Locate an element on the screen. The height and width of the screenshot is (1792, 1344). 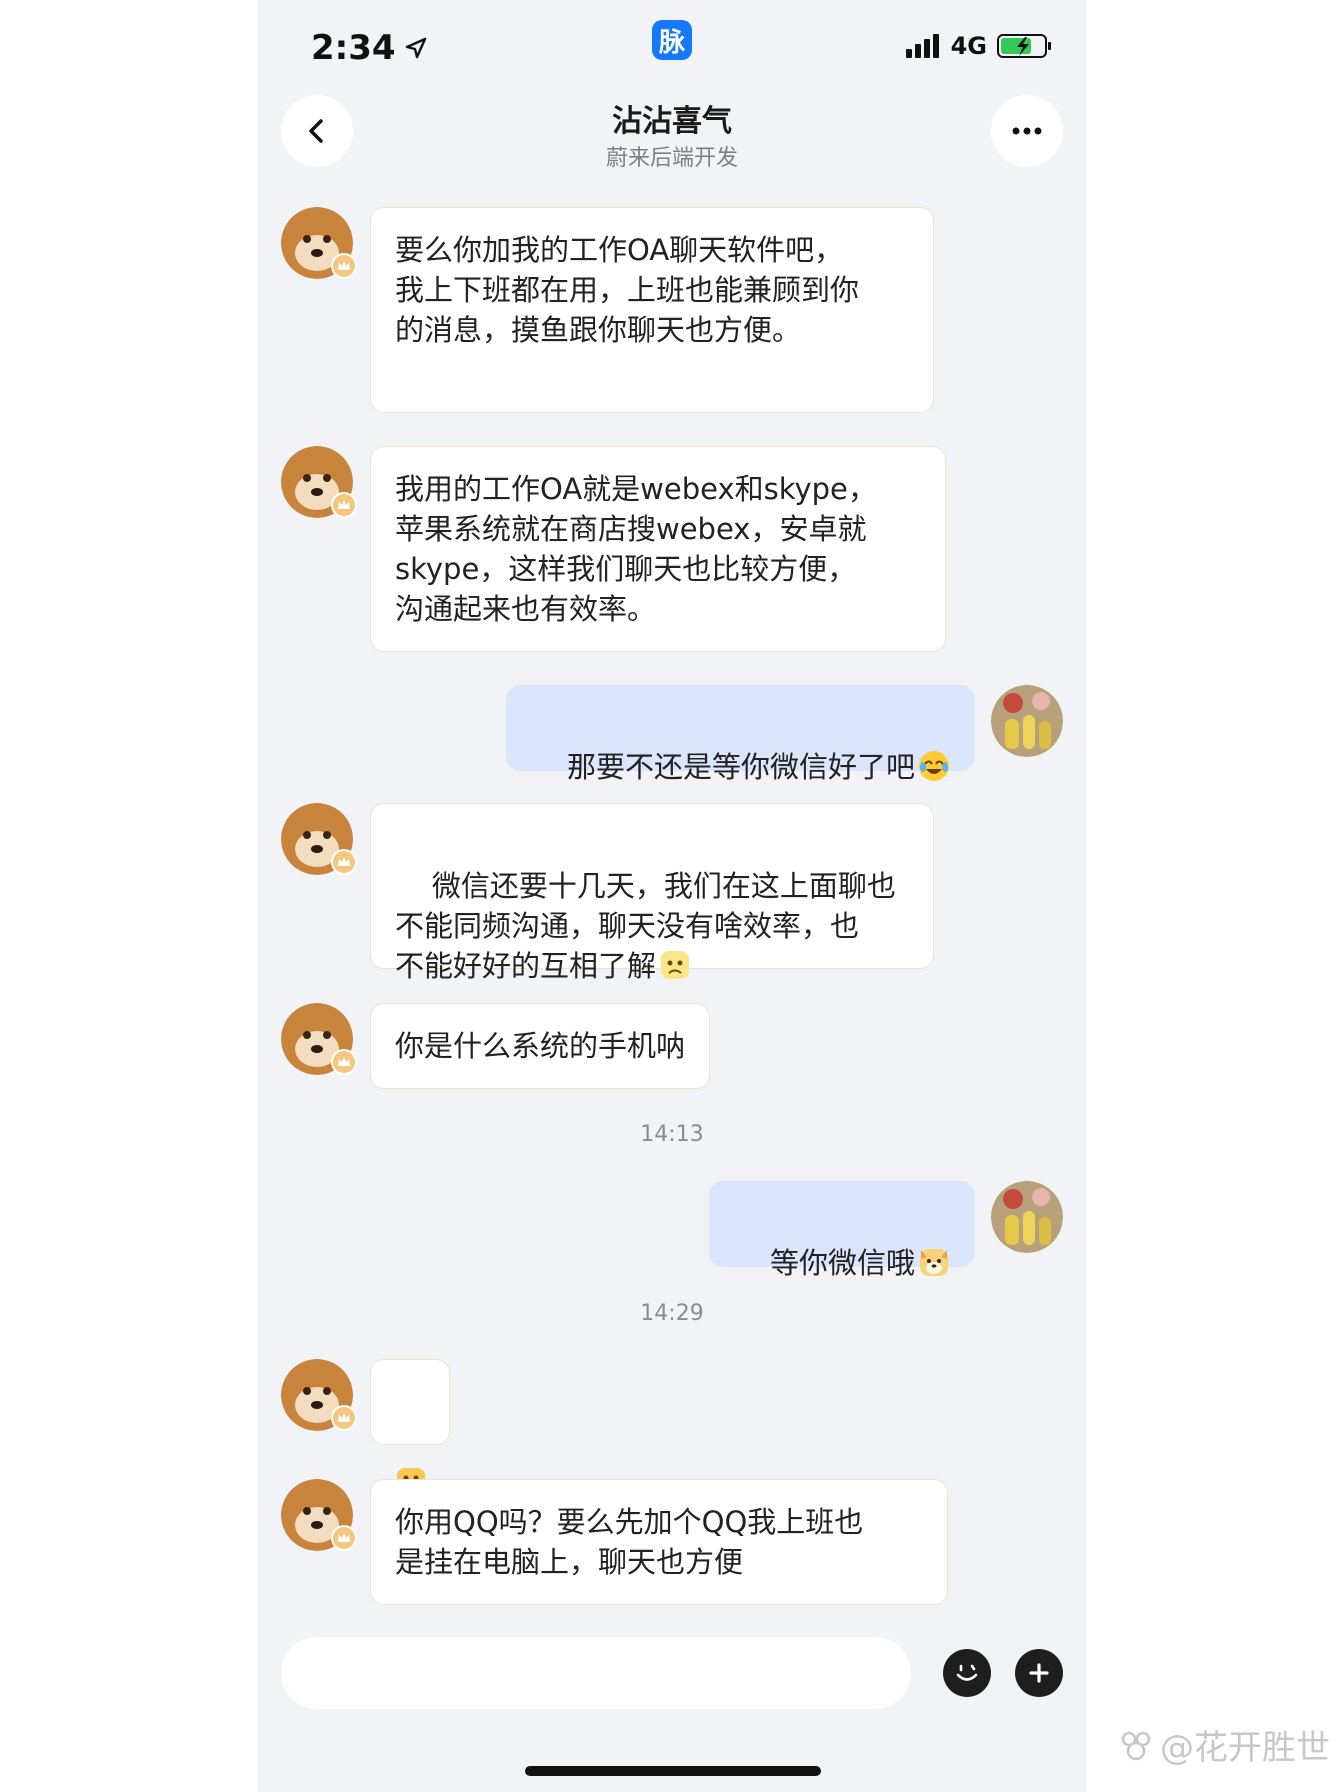
message-text: 那要不还是等你微信好了吧 is located at coordinates (740, 767).